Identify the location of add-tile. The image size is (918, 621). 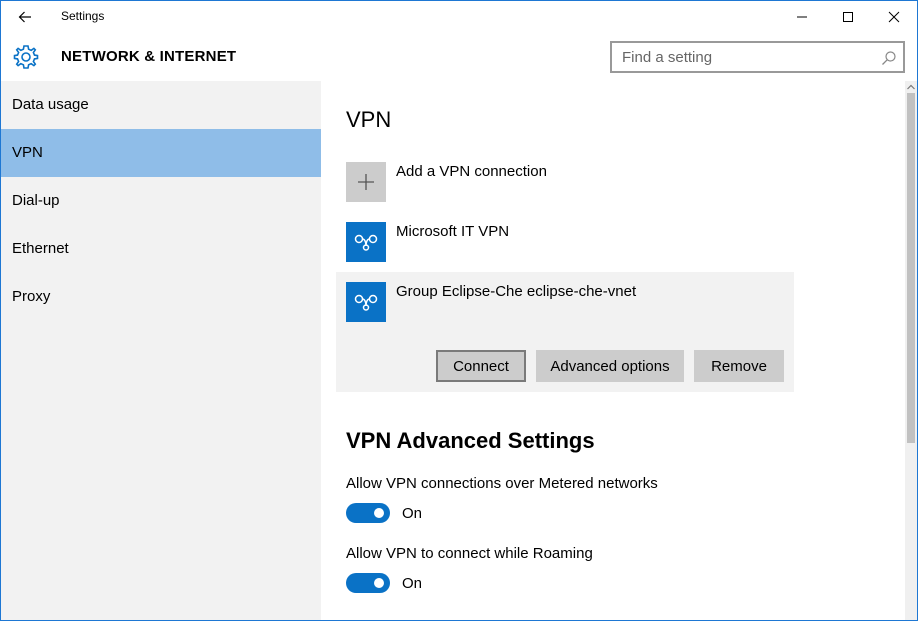
(366, 182).